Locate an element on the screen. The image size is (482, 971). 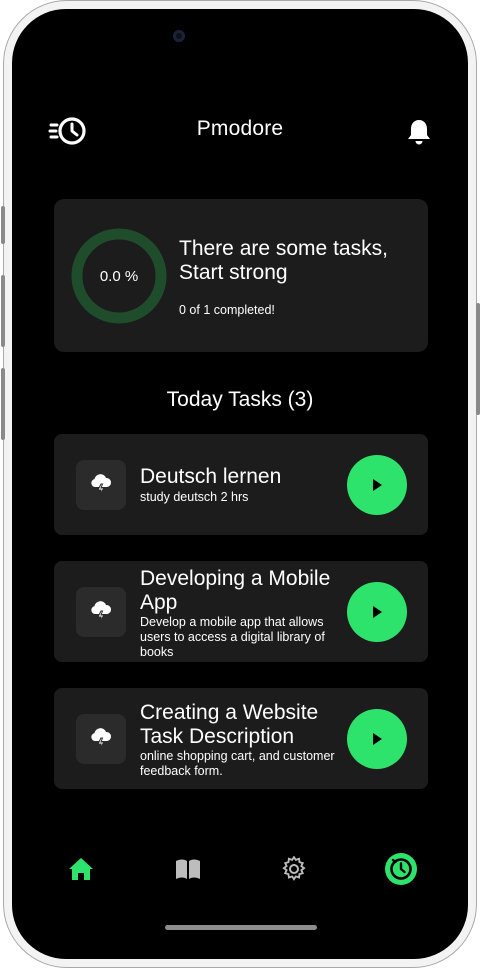
nav-timer is located at coordinates (401, 869).